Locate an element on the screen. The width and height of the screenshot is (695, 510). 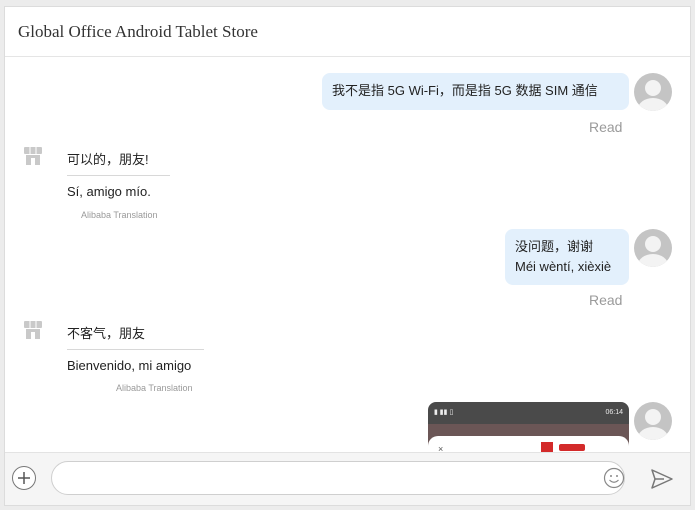
image-message: ▮ ▮▮ ▯ 06:14 × is located at coordinates (528, 427).